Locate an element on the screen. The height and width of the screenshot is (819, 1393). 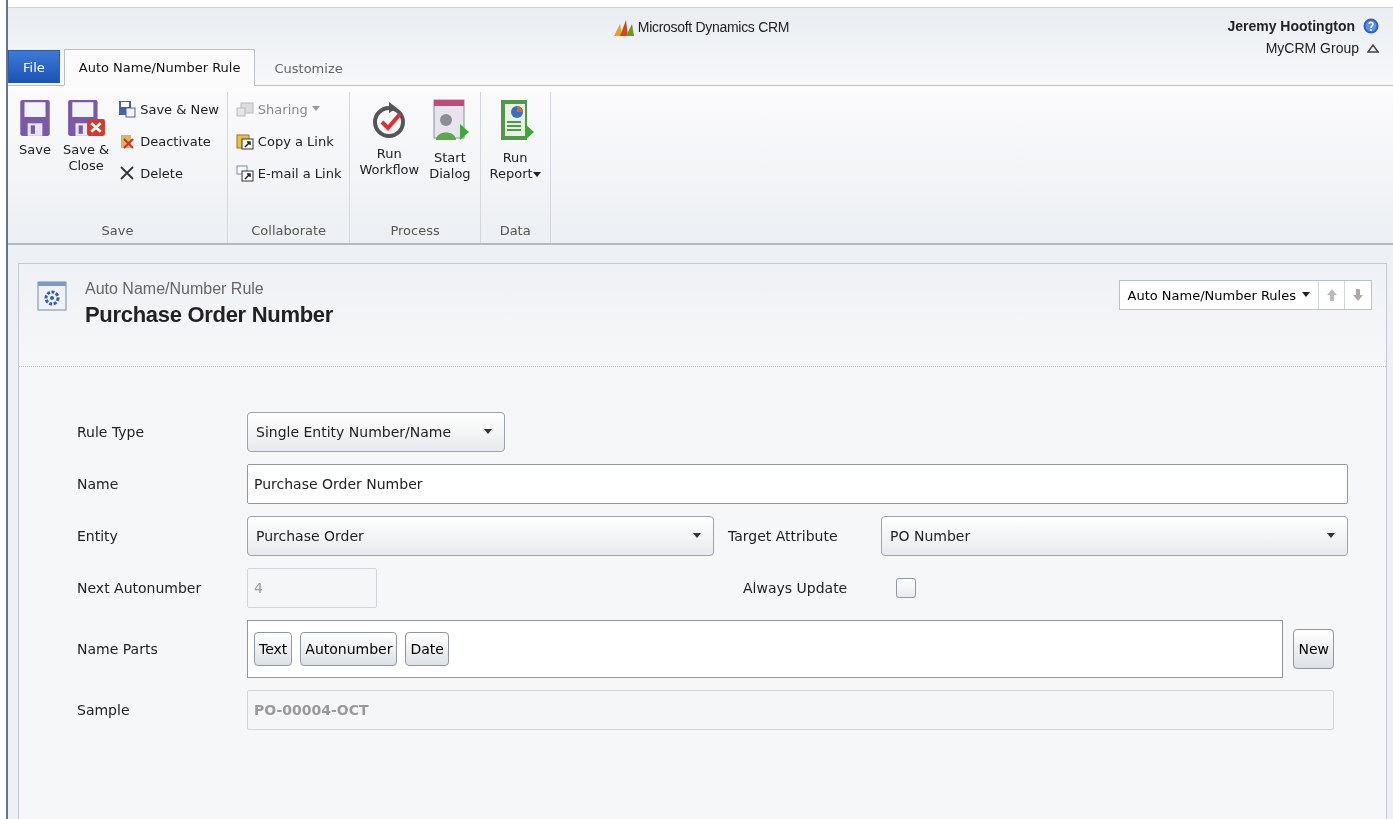
ribbon-button: Run Workflow is located at coordinates (389, 138).